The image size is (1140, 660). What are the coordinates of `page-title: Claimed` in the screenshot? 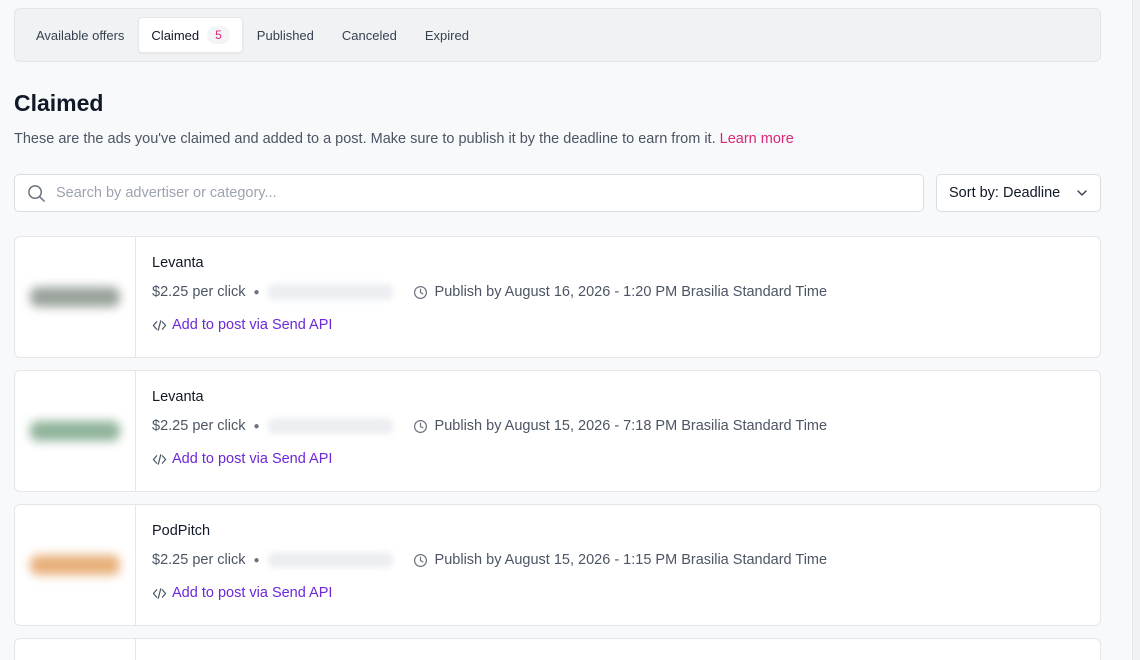 It's located at (59, 103).